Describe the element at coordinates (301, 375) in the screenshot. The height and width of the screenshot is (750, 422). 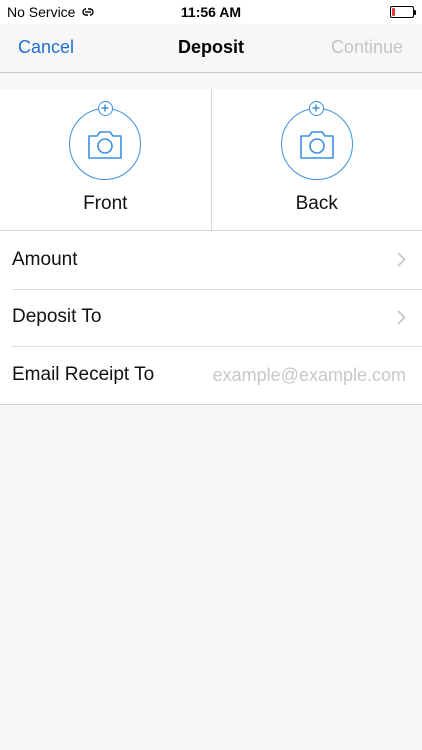
I see `email-field` at that location.